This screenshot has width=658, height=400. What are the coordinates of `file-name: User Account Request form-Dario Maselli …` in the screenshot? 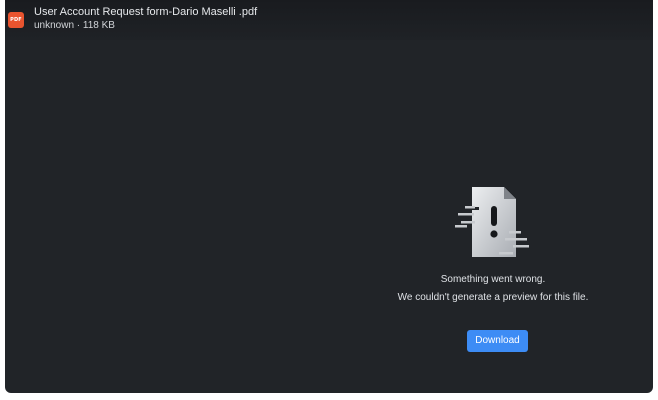 It's located at (146, 12).